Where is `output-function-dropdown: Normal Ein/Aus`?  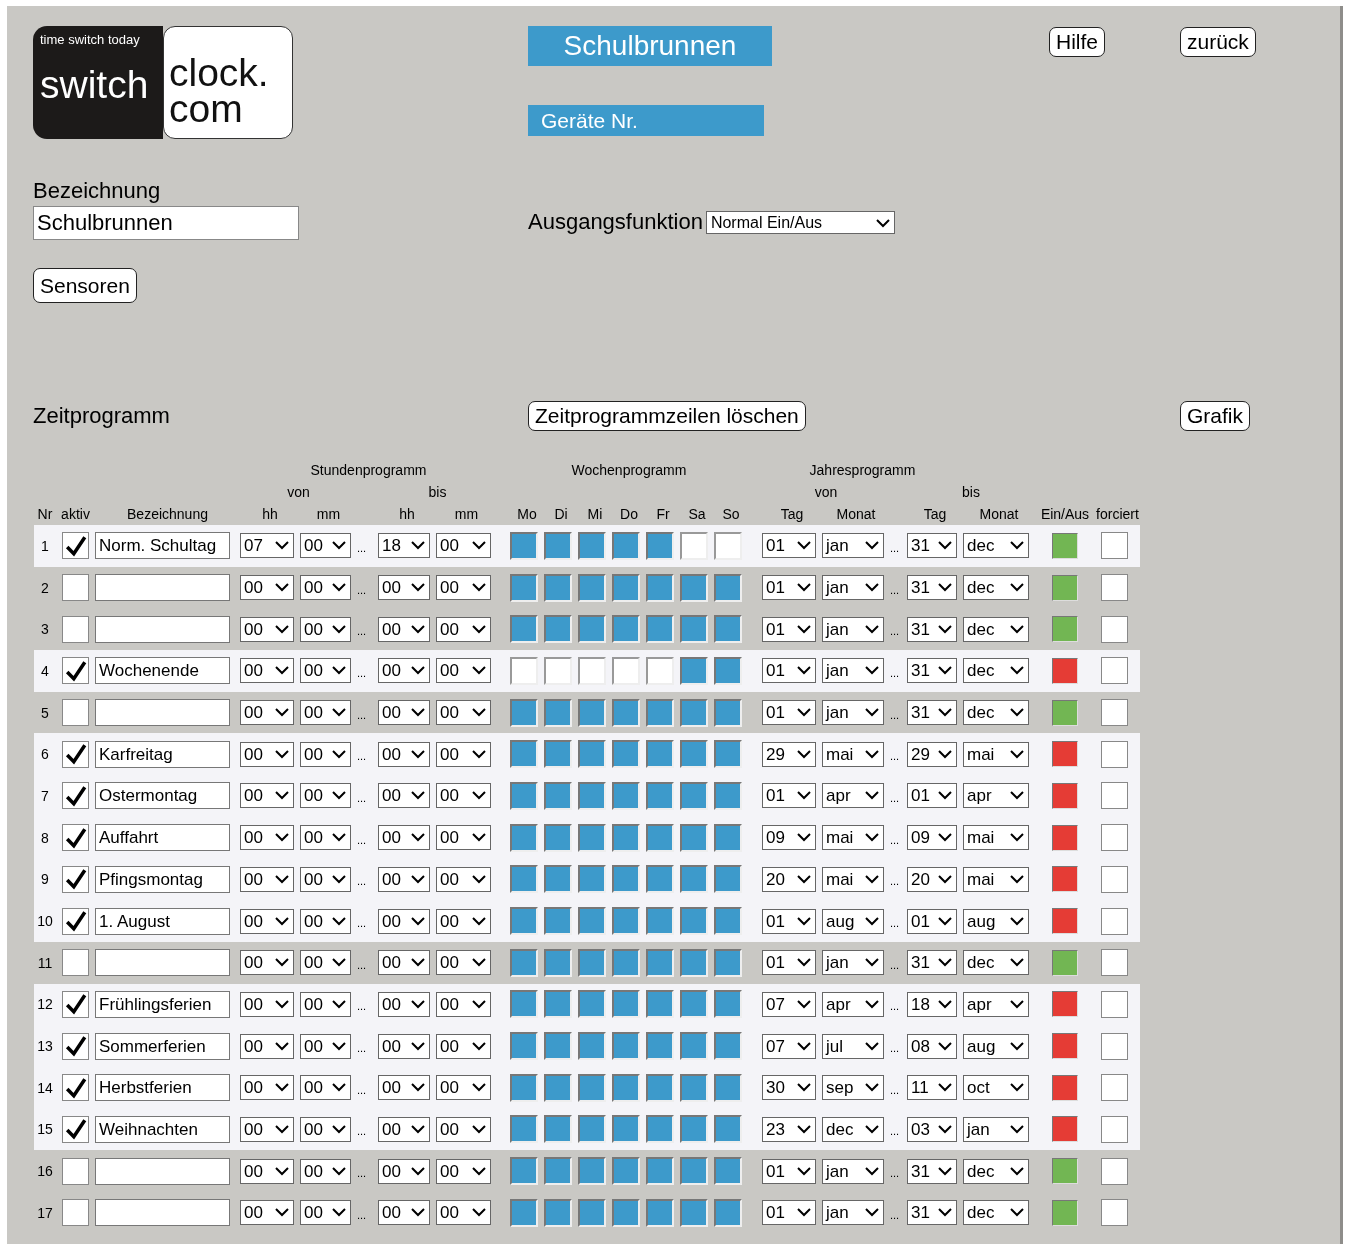
output-function-dropdown: Normal Ein/Aus is located at coordinates (800, 222).